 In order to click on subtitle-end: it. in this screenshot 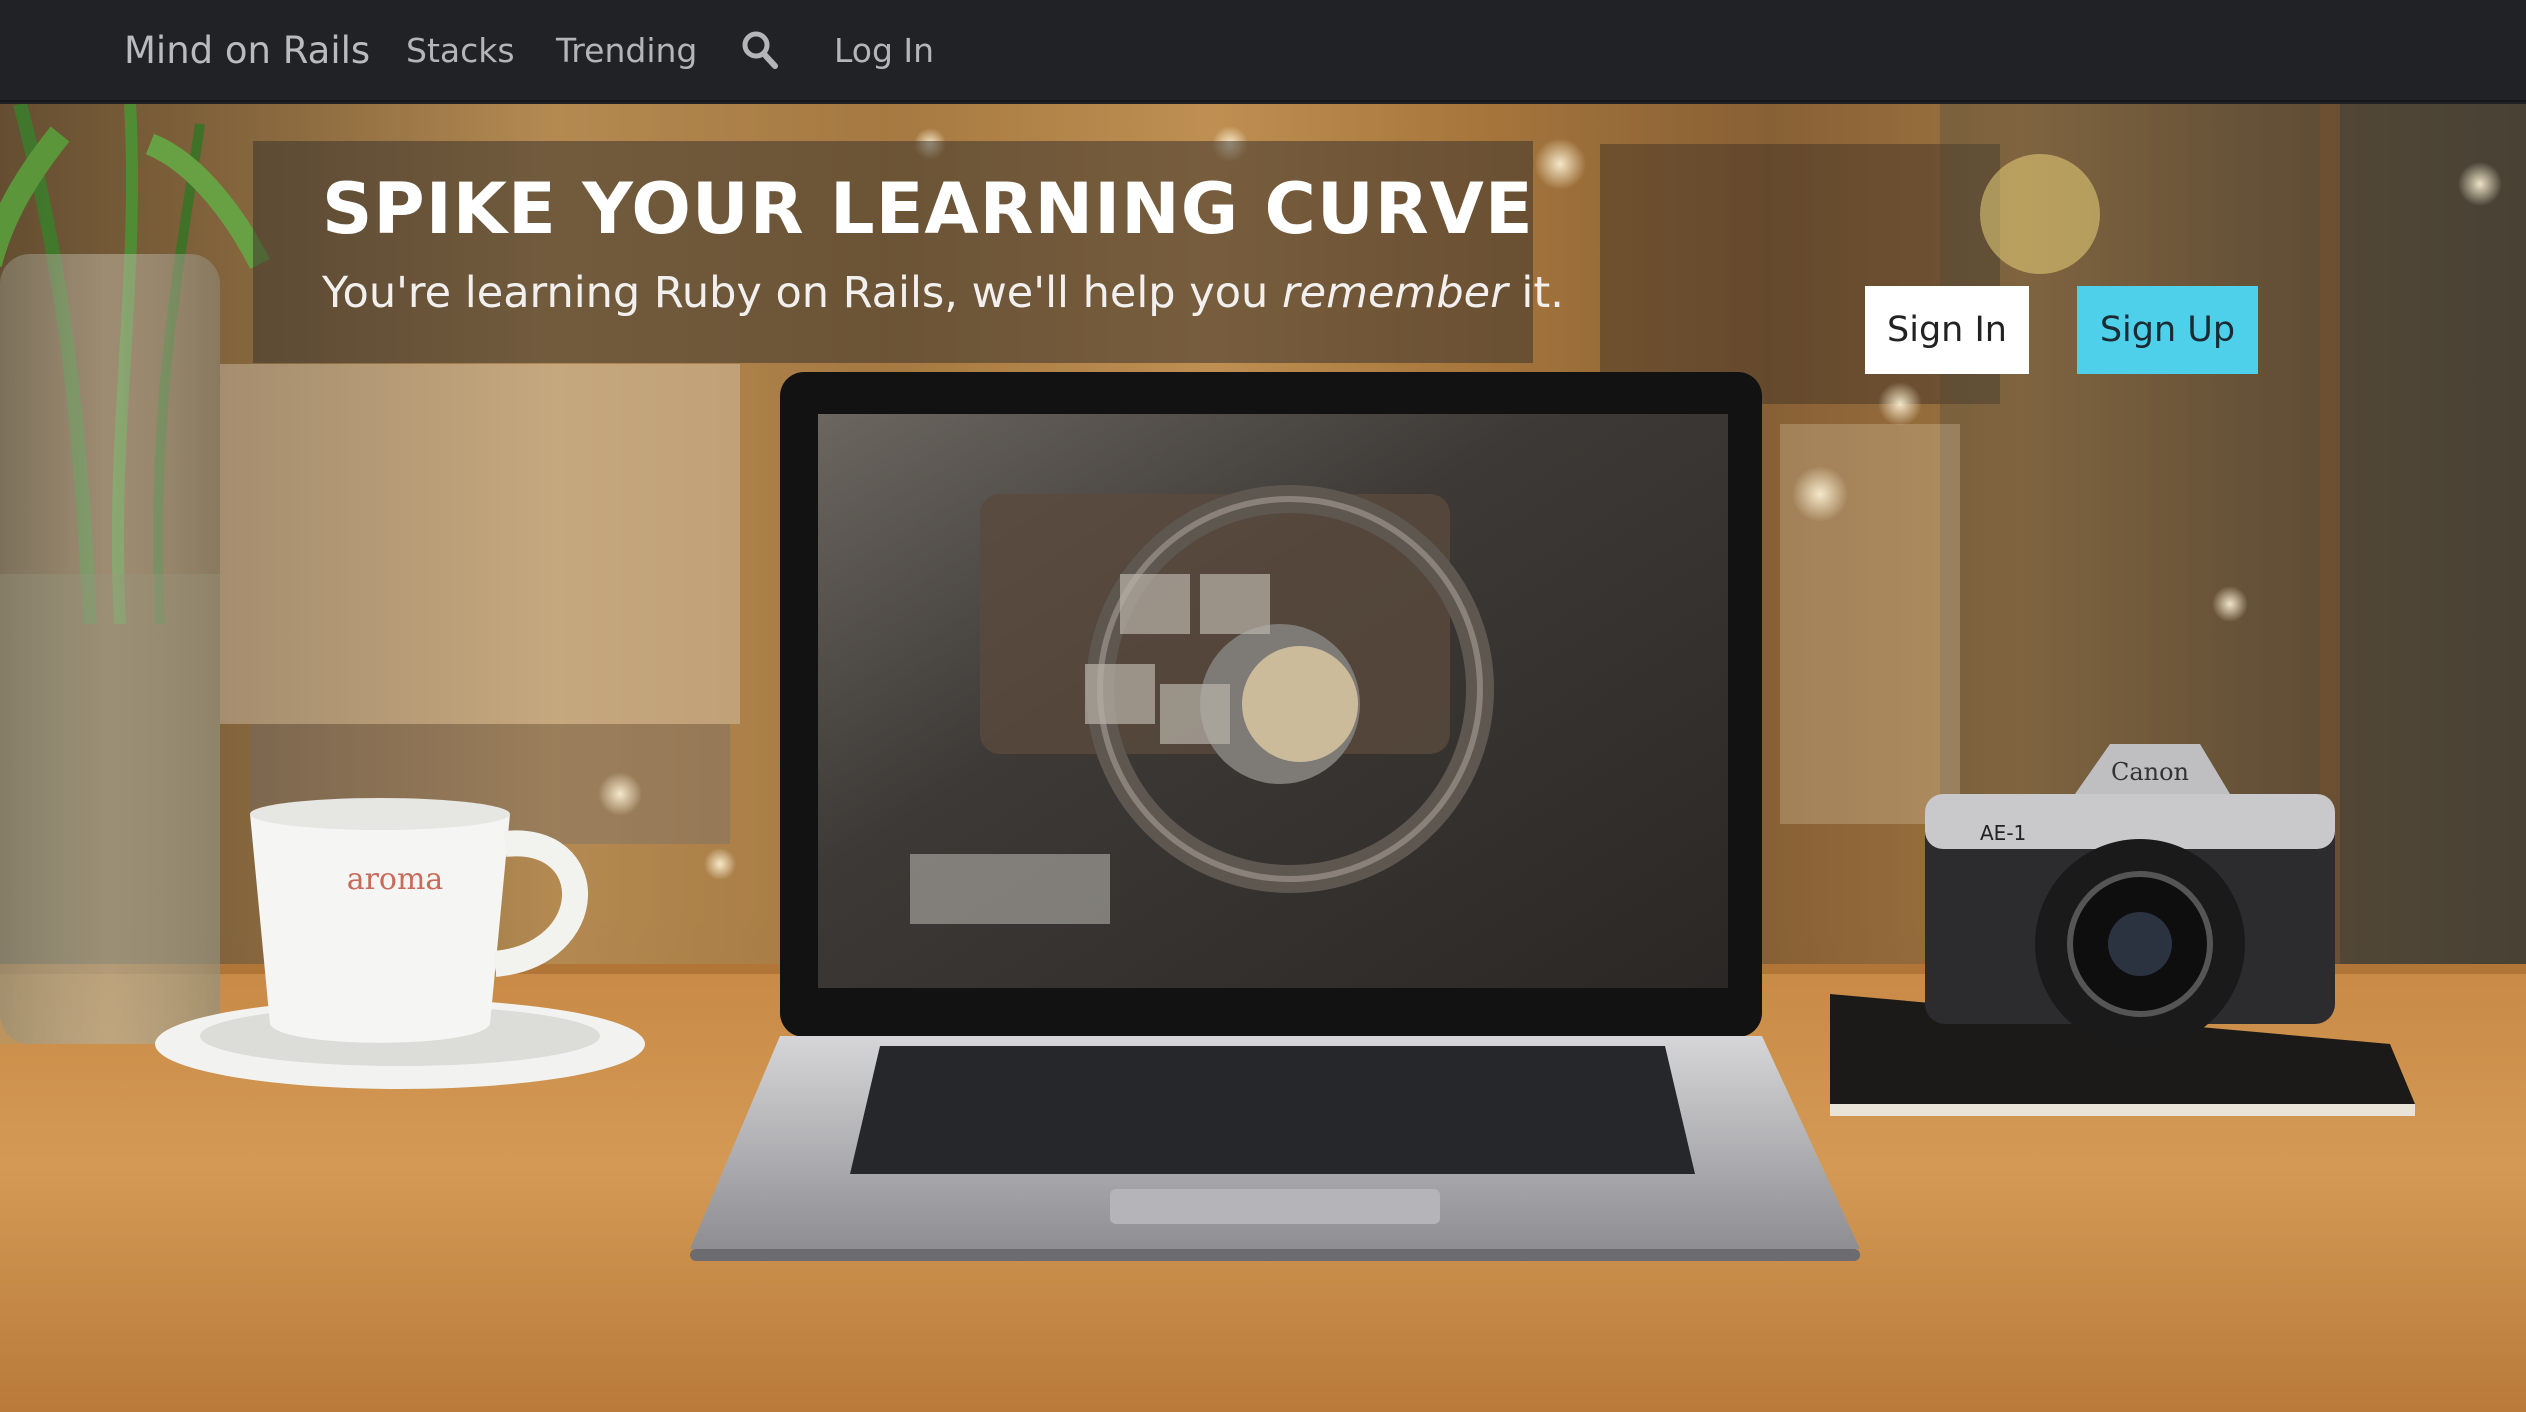, I will do `click(1535, 293)`.